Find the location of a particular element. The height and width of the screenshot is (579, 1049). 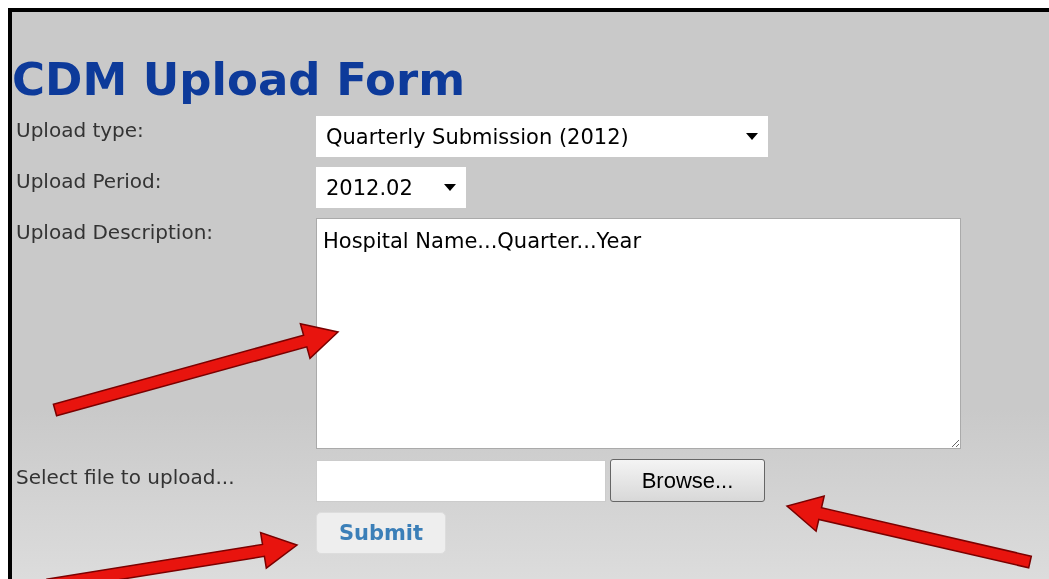

field-label: Upload Description: is located at coordinates (115, 232).